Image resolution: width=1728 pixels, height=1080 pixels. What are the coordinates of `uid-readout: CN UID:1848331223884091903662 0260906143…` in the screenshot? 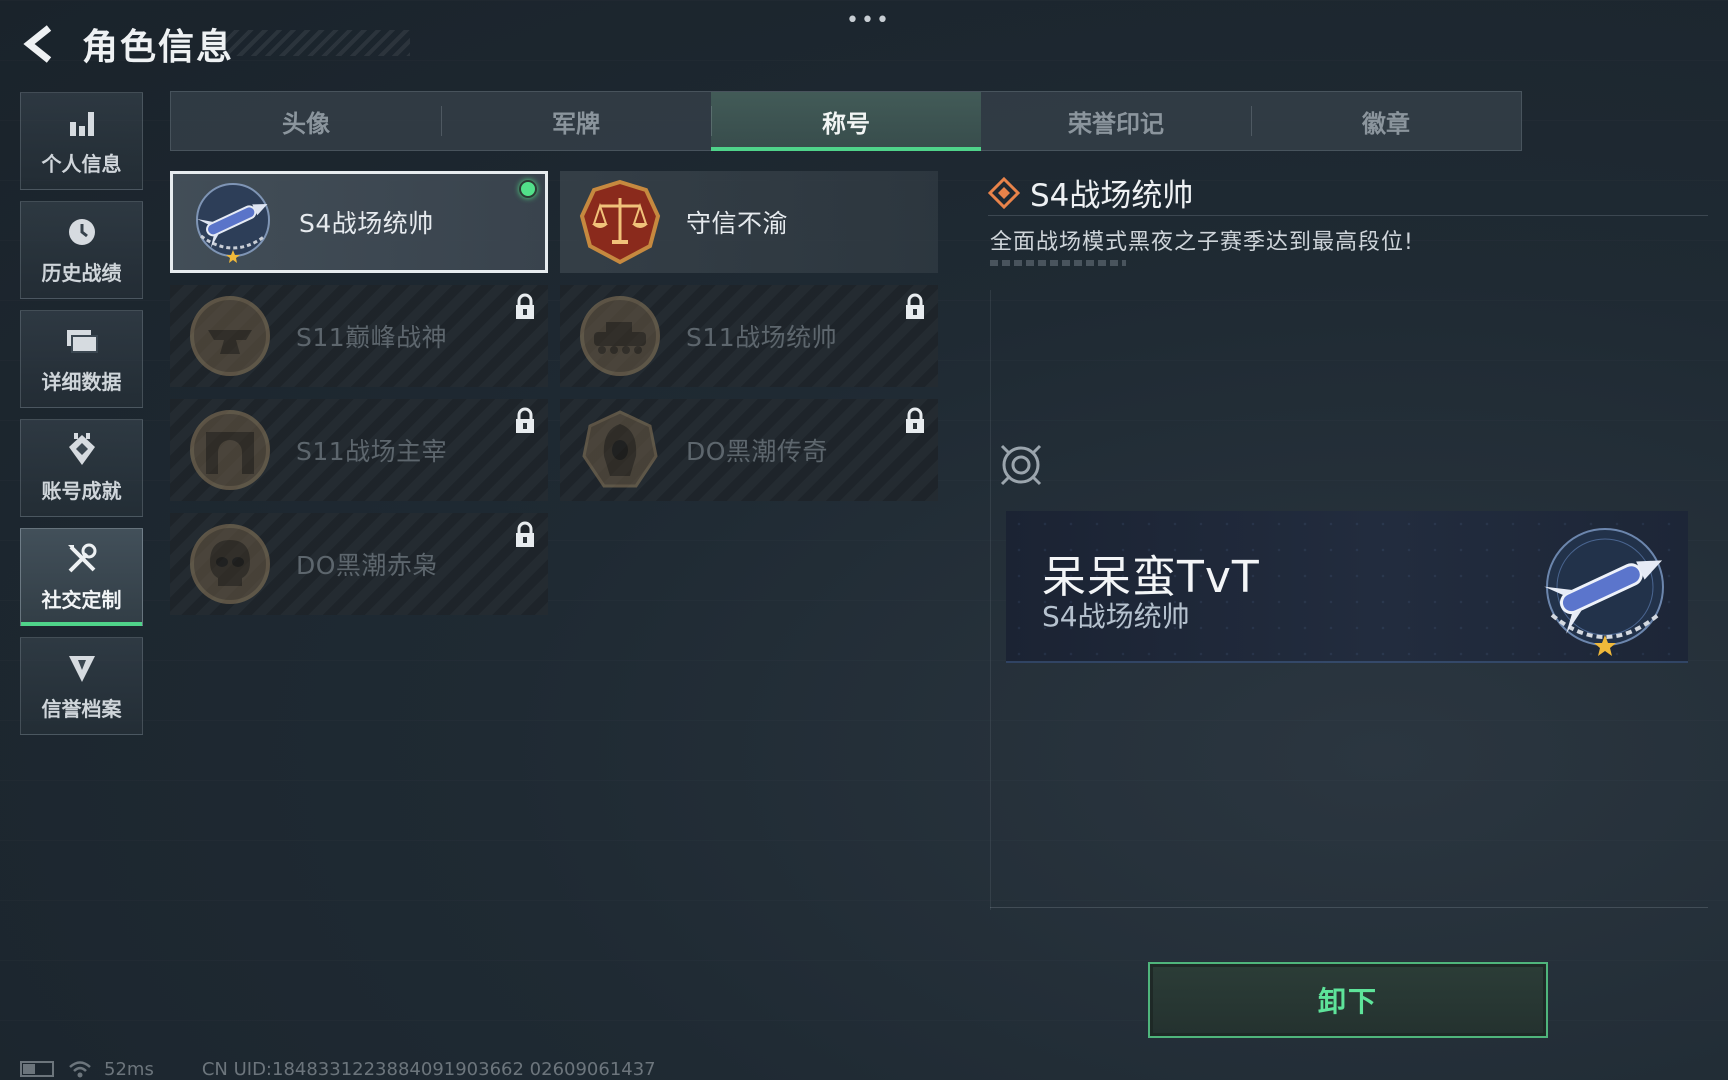 It's located at (428, 1069).